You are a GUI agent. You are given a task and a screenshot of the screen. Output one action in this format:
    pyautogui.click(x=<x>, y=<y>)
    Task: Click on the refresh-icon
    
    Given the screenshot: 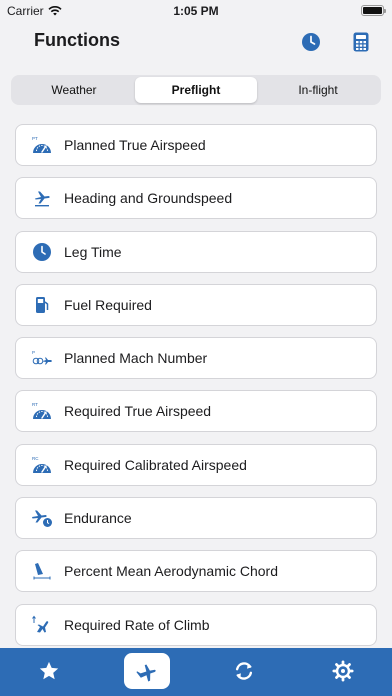 What is the action you would take?
    pyautogui.click(x=244, y=671)
    